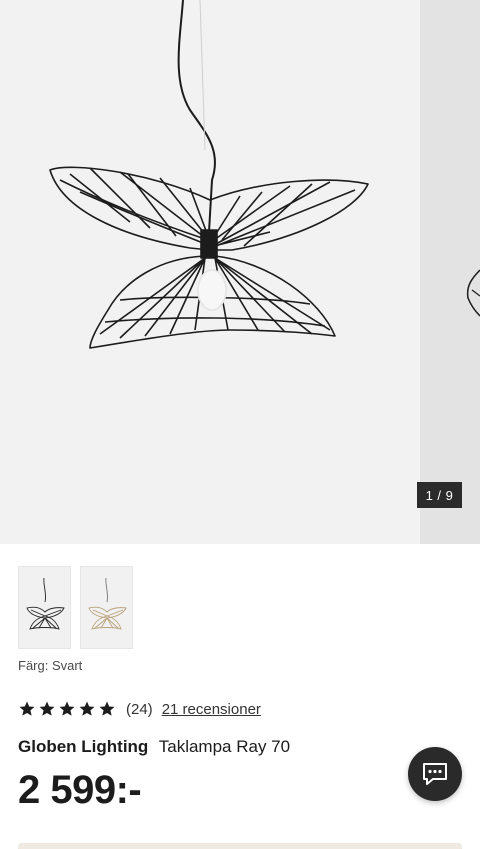  Describe the element at coordinates (450, 272) in the screenshot. I see `product-image-next` at that location.